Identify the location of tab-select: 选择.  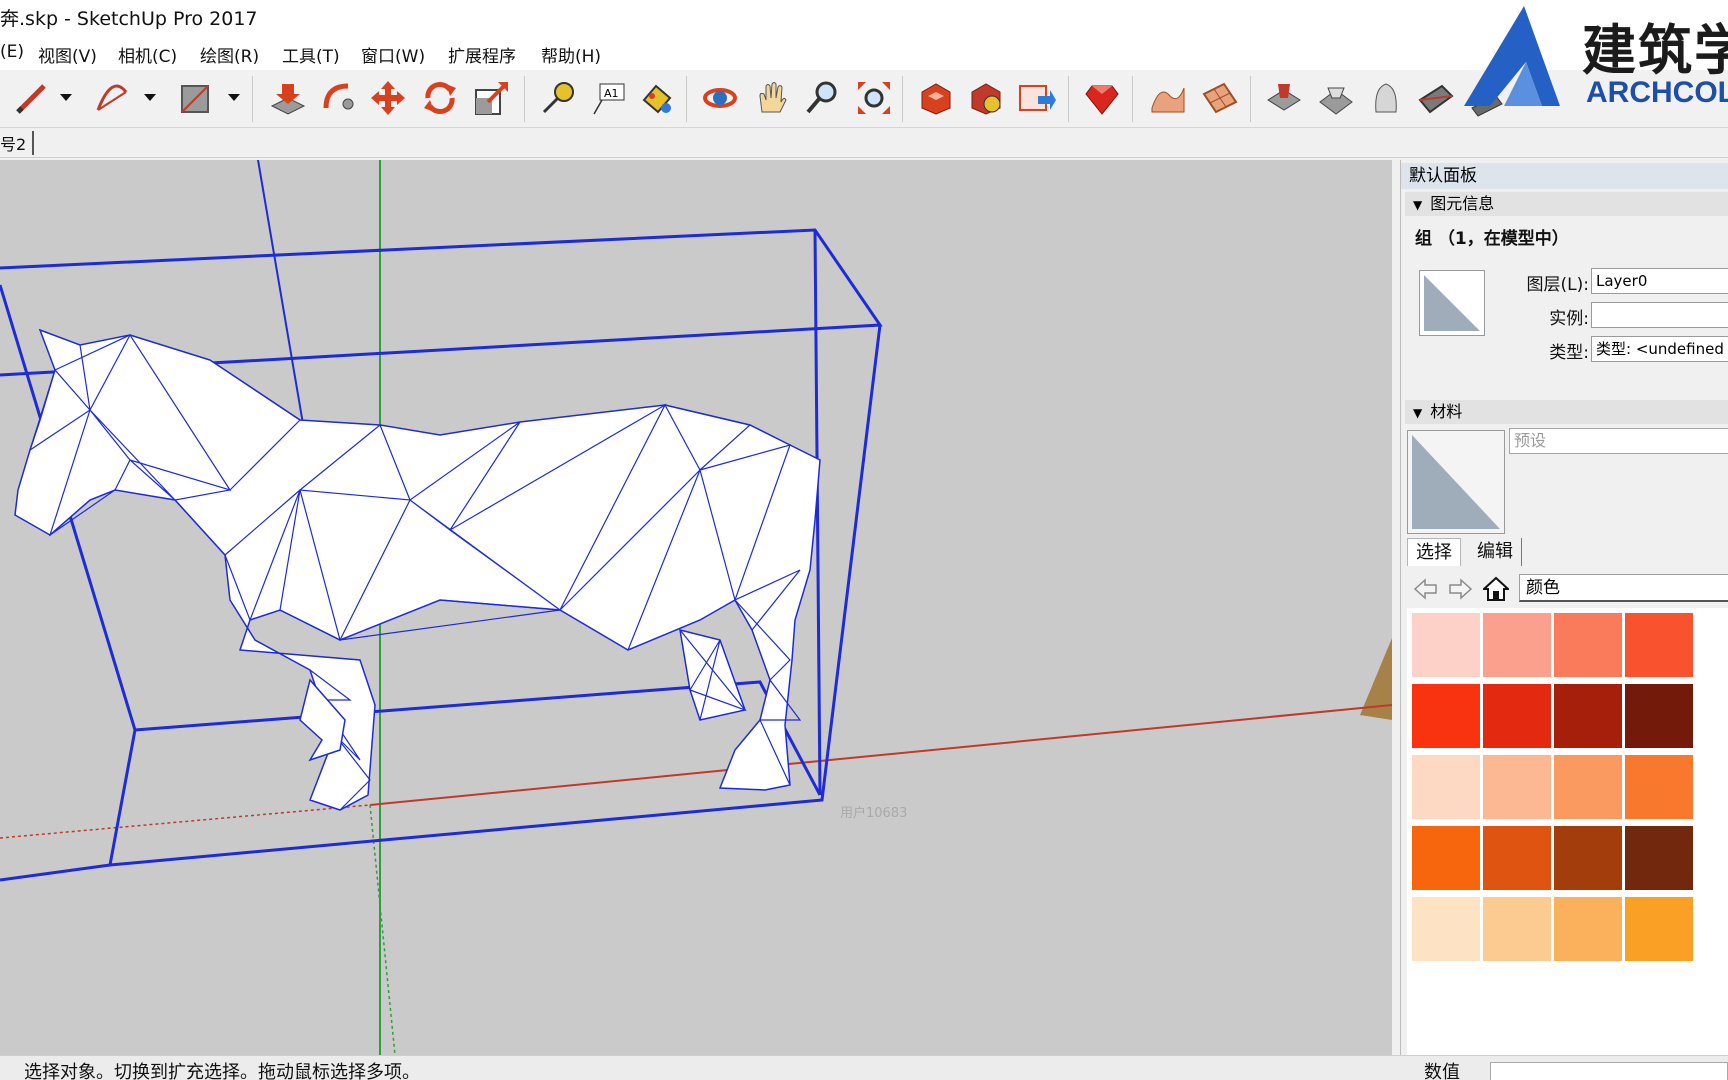
(1434, 552).